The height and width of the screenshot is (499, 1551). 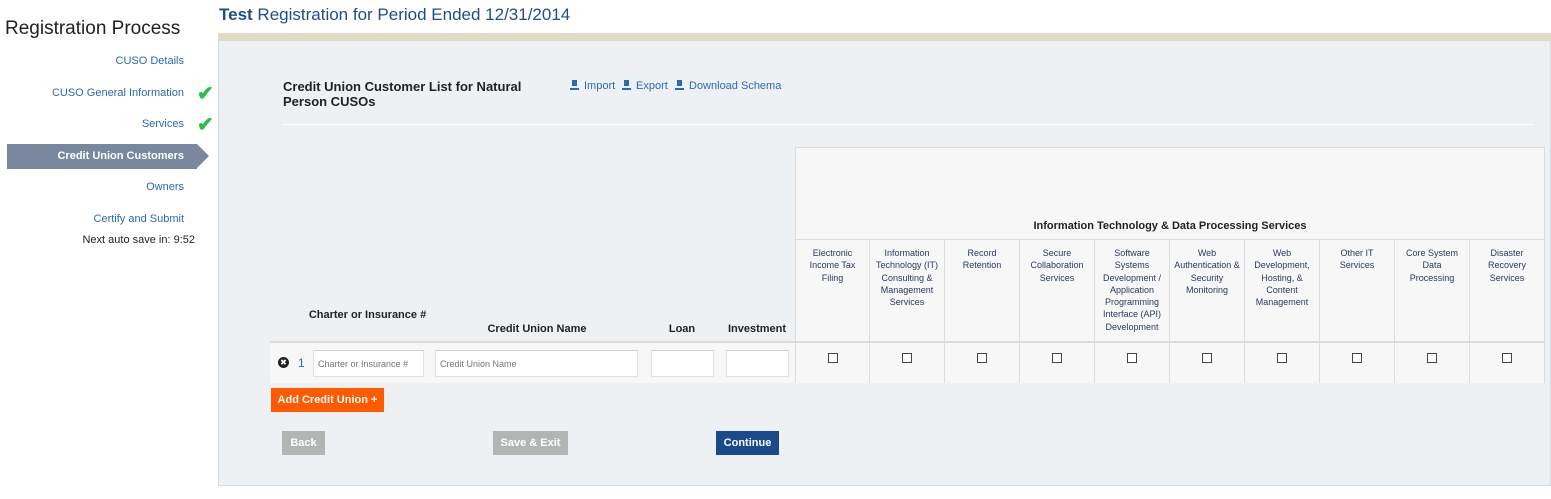 What do you see at coordinates (165, 187) in the screenshot?
I see `sidebar-item-owners: Owners` at bounding box center [165, 187].